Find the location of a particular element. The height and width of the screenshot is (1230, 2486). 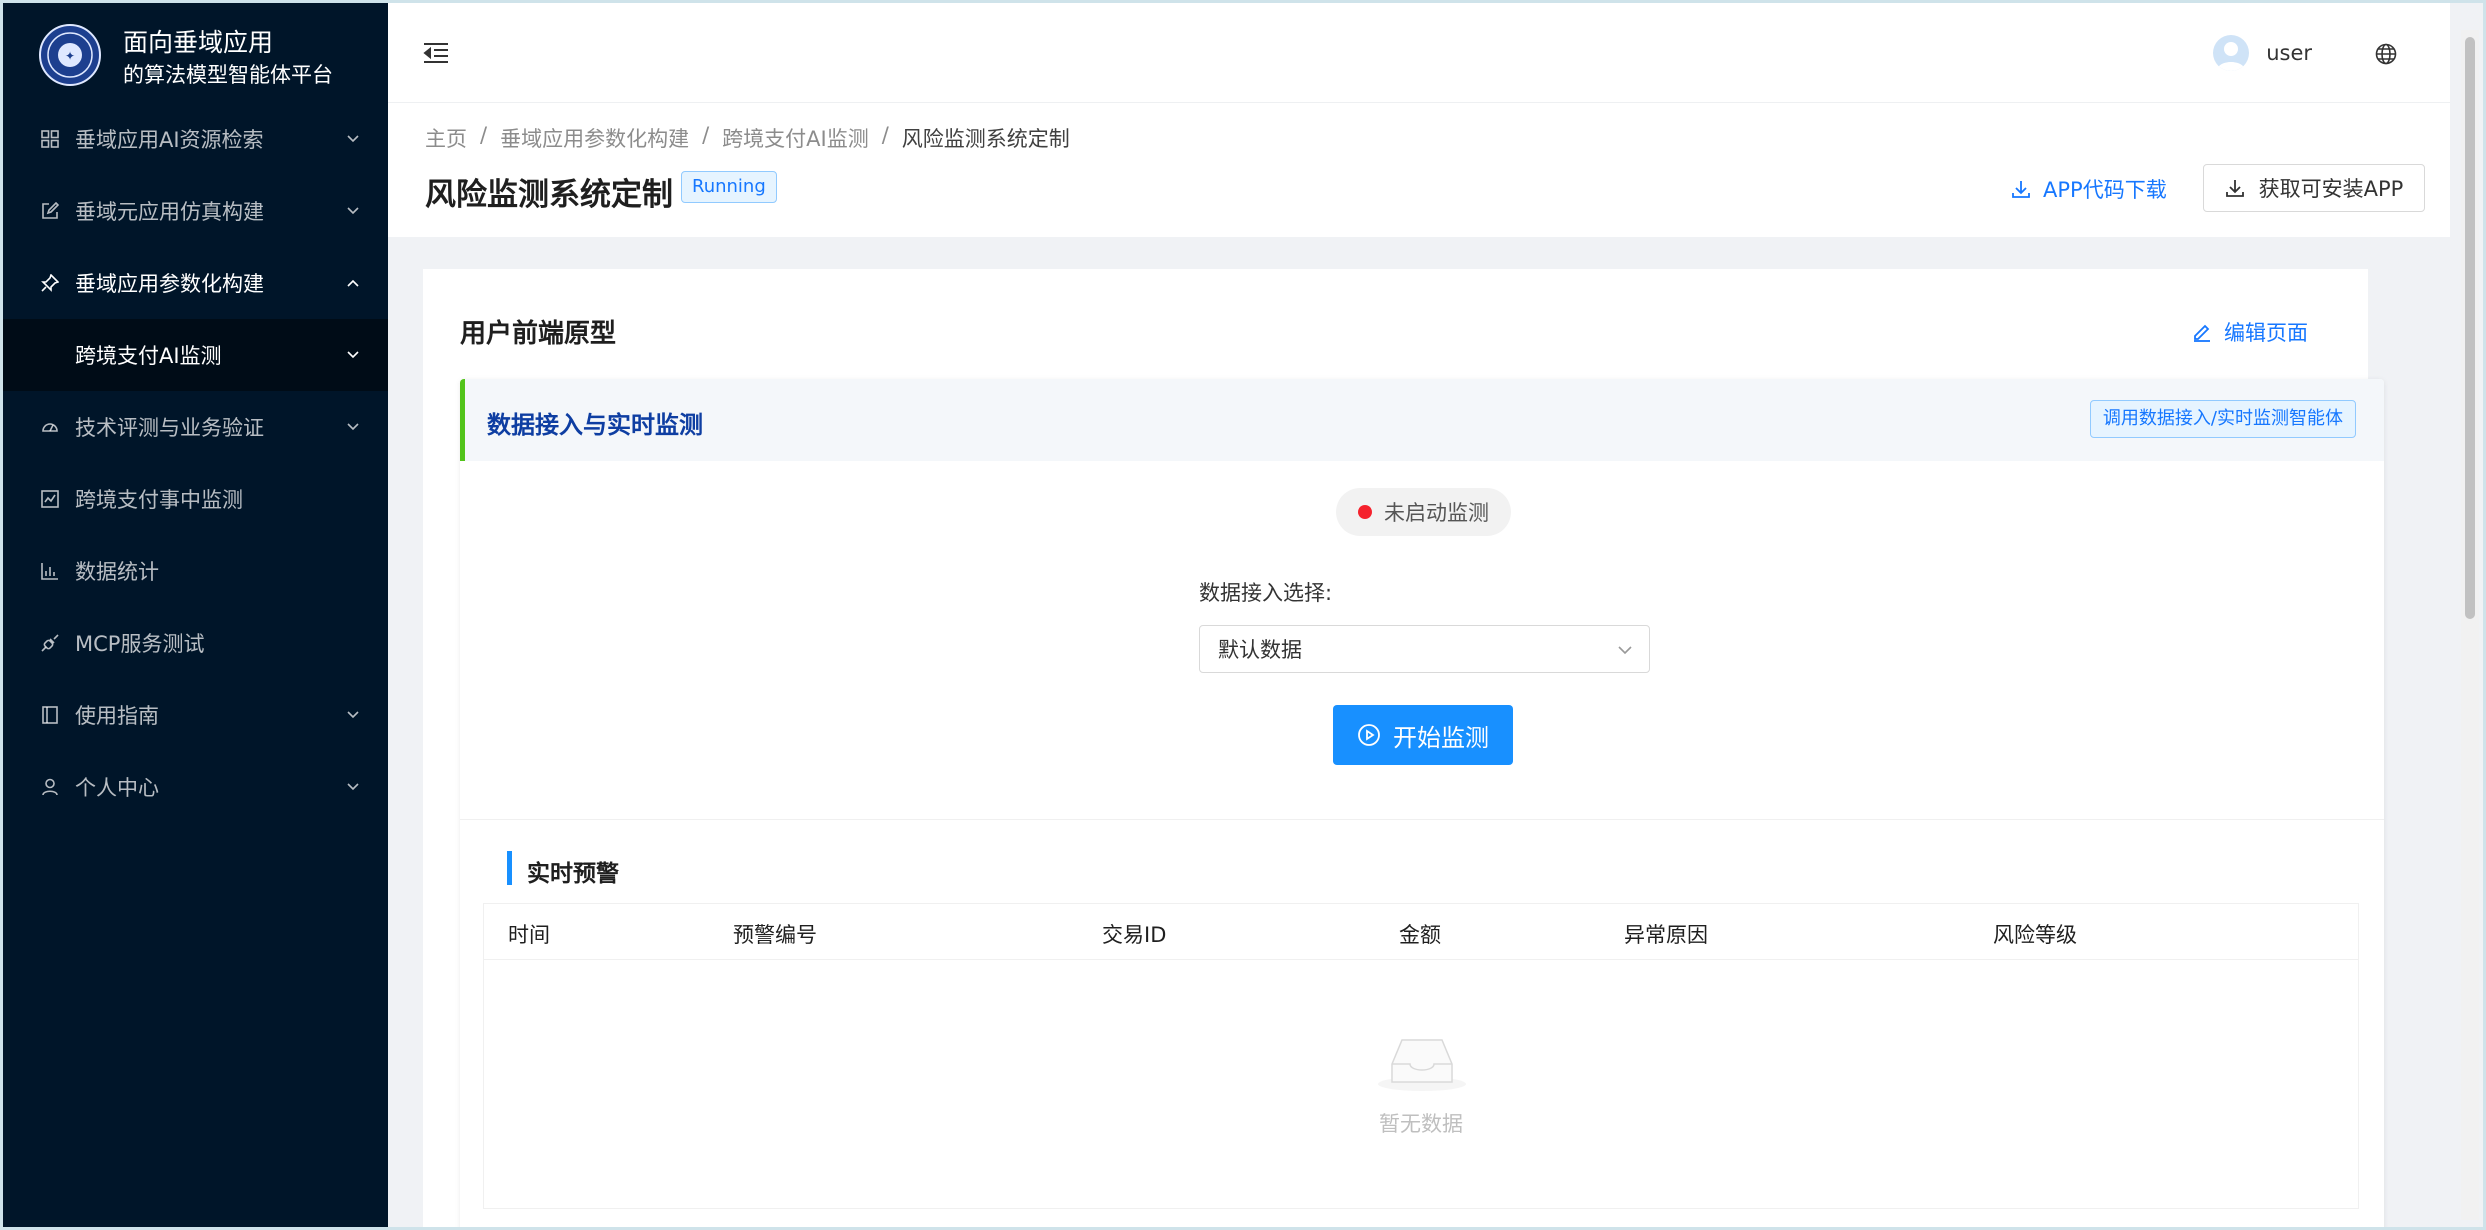

sidebar-item-label: 垂域元应用仿真构建 is located at coordinates (169, 212).